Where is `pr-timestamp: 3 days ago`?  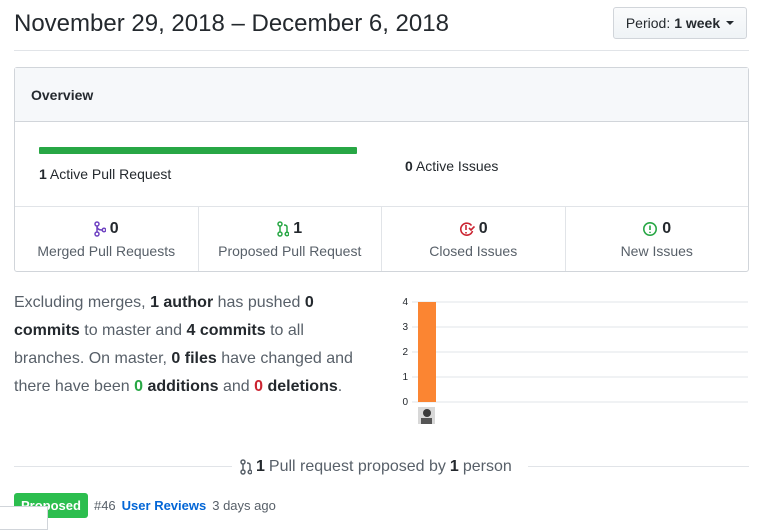 pr-timestamp: 3 days ago is located at coordinates (244, 505).